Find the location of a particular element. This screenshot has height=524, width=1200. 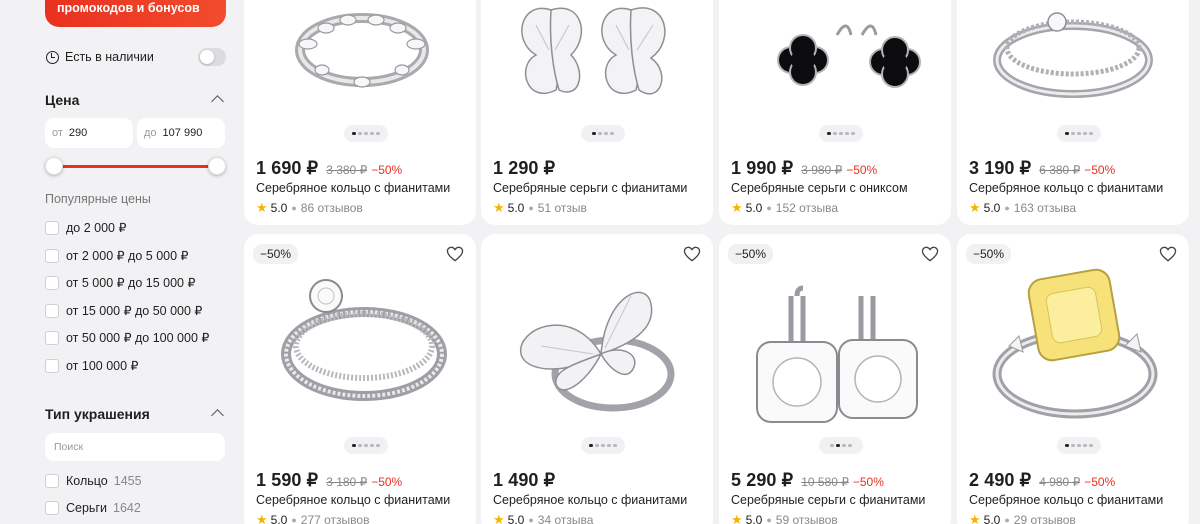

toggle-knob is located at coordinates (207, 57).